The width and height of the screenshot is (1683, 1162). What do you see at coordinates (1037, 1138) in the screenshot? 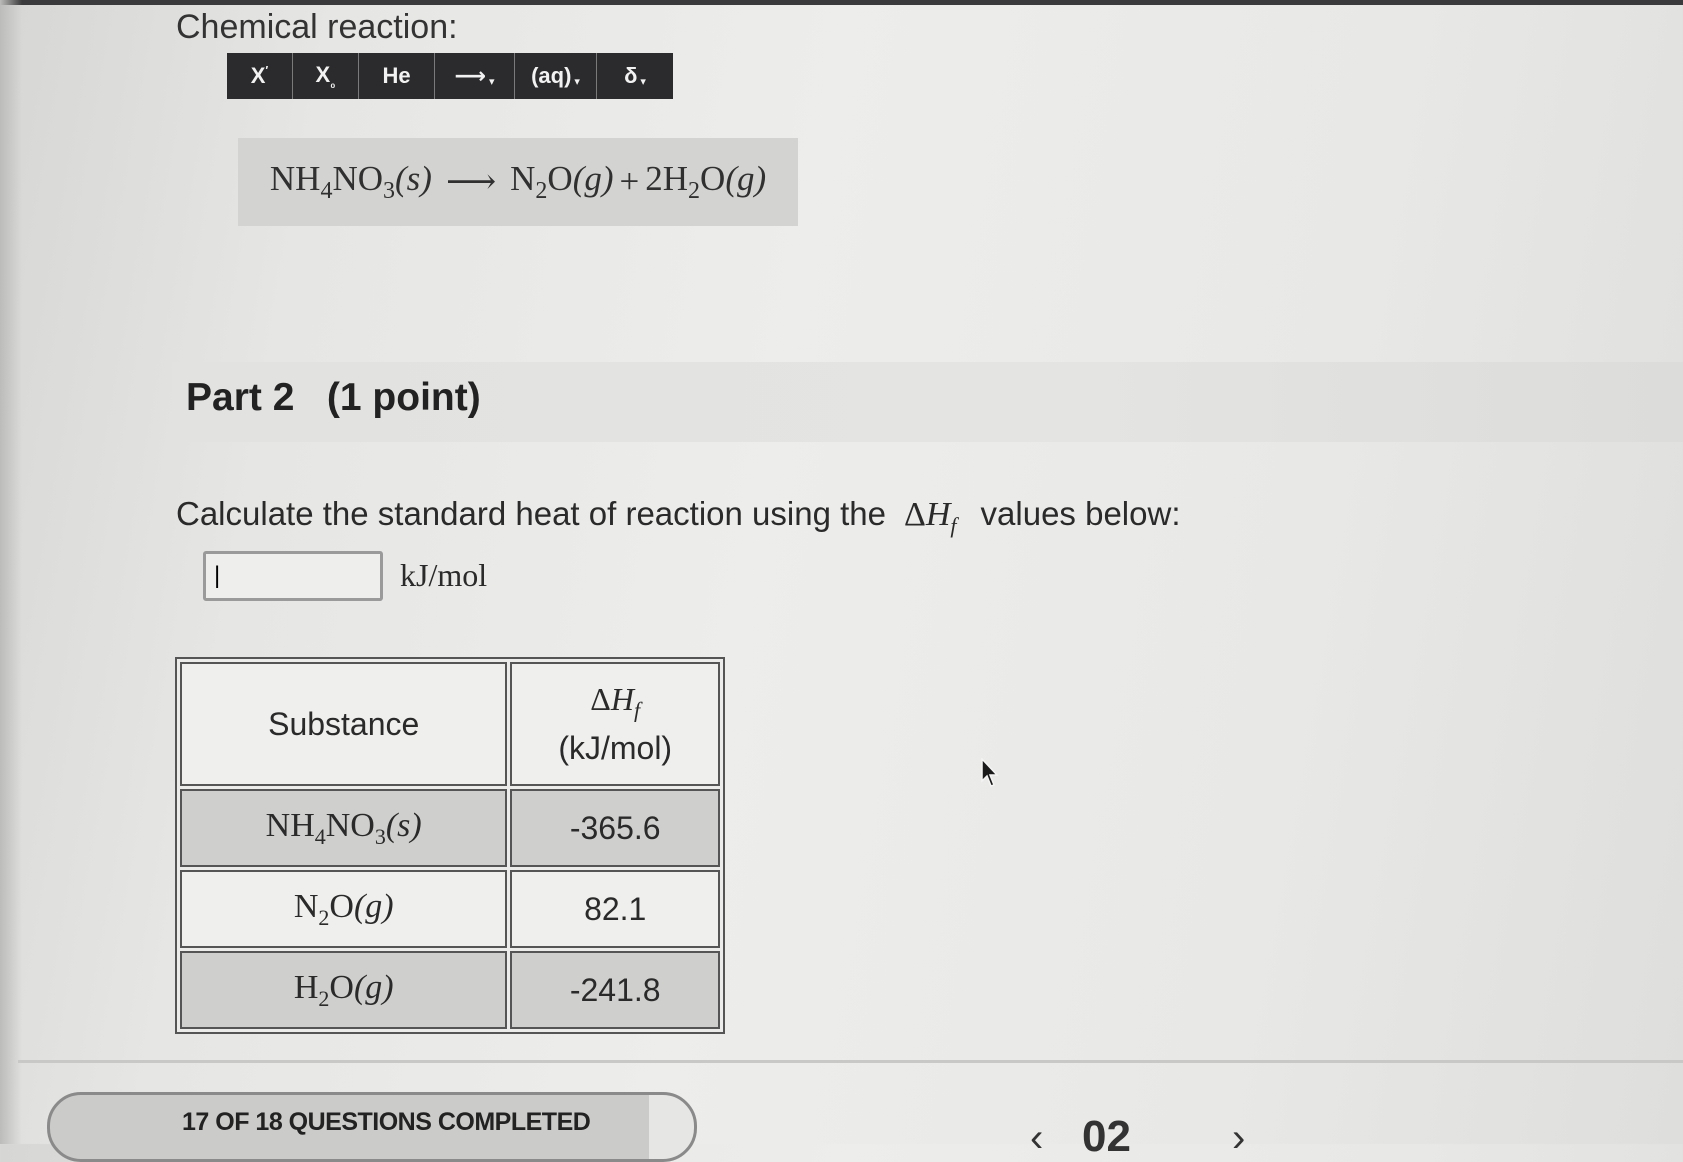
I see `chevron-left-icon: ‹` at bounding box center [1037, 1138].